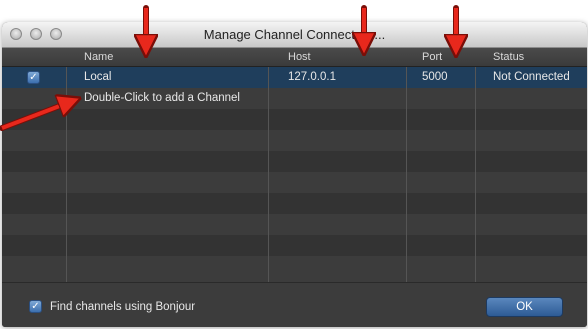  What do you see at coordinates (294, 304) in the screenshot?
I see `dialog-footer: ✓ Find channels using Bonjour OK` at bounding box center [294, 304].